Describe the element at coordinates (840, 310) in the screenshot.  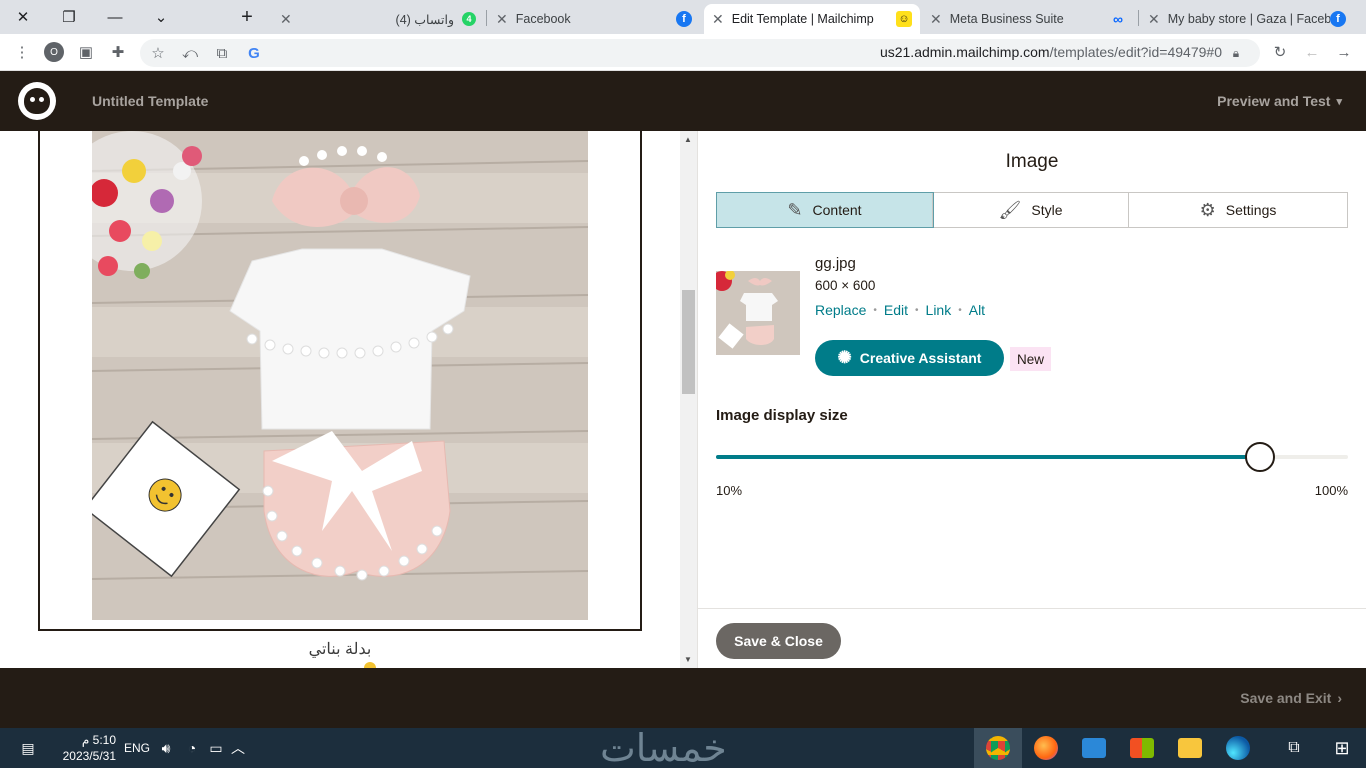
I see `replace-link: Replace` at that location.